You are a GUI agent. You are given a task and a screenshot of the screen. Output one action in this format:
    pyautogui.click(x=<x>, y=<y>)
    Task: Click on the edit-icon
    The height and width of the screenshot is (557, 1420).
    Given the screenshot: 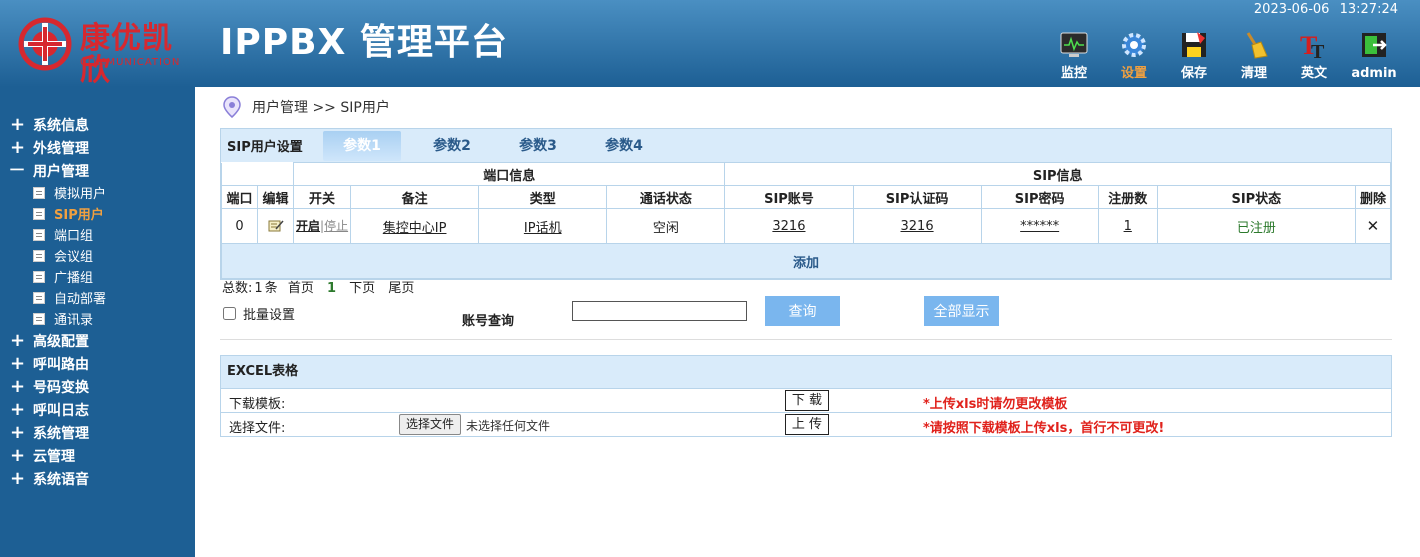 What is the action you would take?
    pyautogui.click(x=276, y=226)
    